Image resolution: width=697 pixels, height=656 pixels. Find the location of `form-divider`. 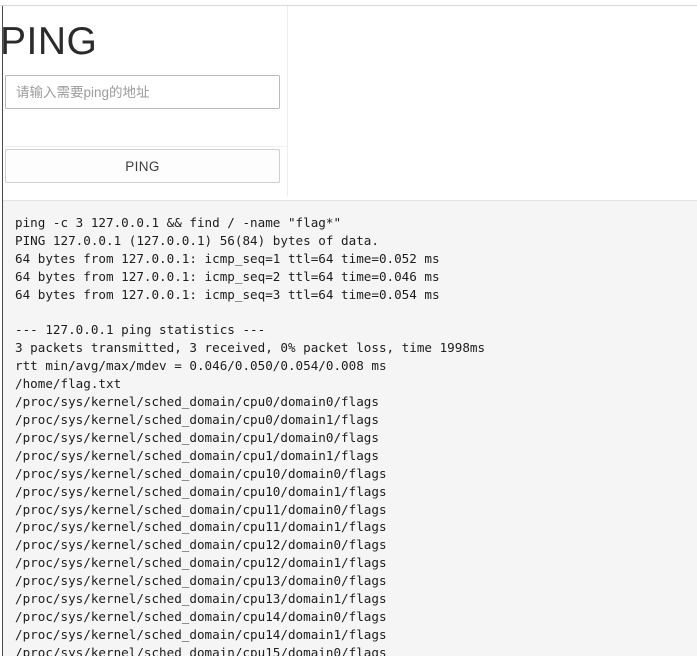

form-divider is located at coordinates (146, 146).